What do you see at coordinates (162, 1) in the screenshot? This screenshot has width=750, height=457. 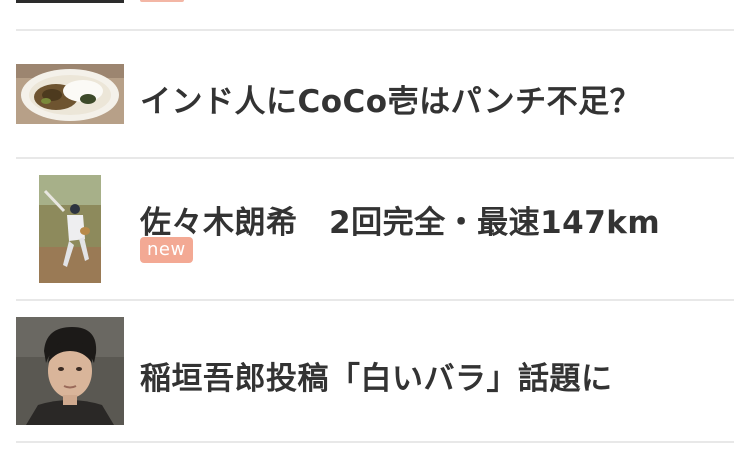 I see `previous-item-badge` at bounding box center [162, 1].